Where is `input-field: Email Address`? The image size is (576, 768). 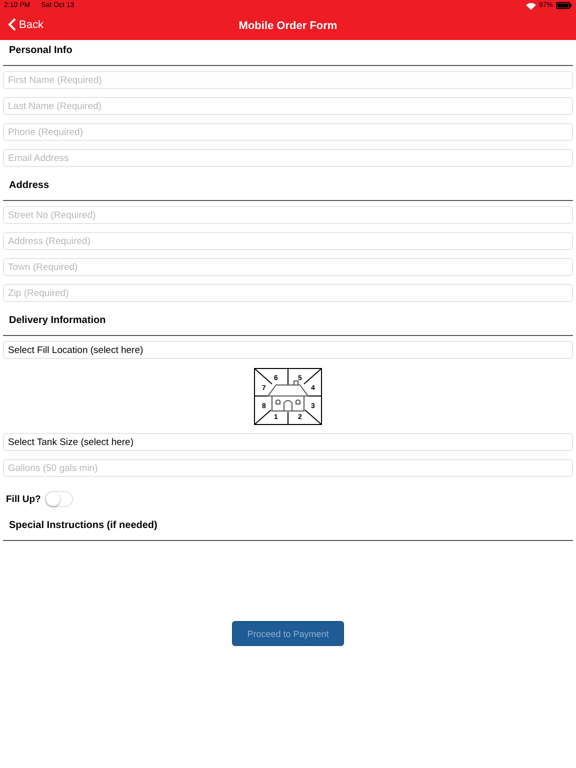
input-field: Email Address is located at coordinates (288, 158).